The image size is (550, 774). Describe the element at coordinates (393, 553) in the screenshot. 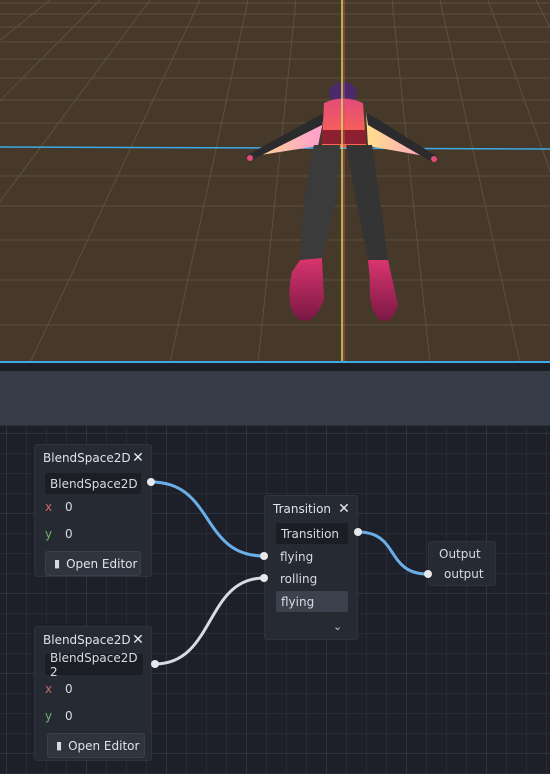

I see `connection-transition-to-output` at that location.